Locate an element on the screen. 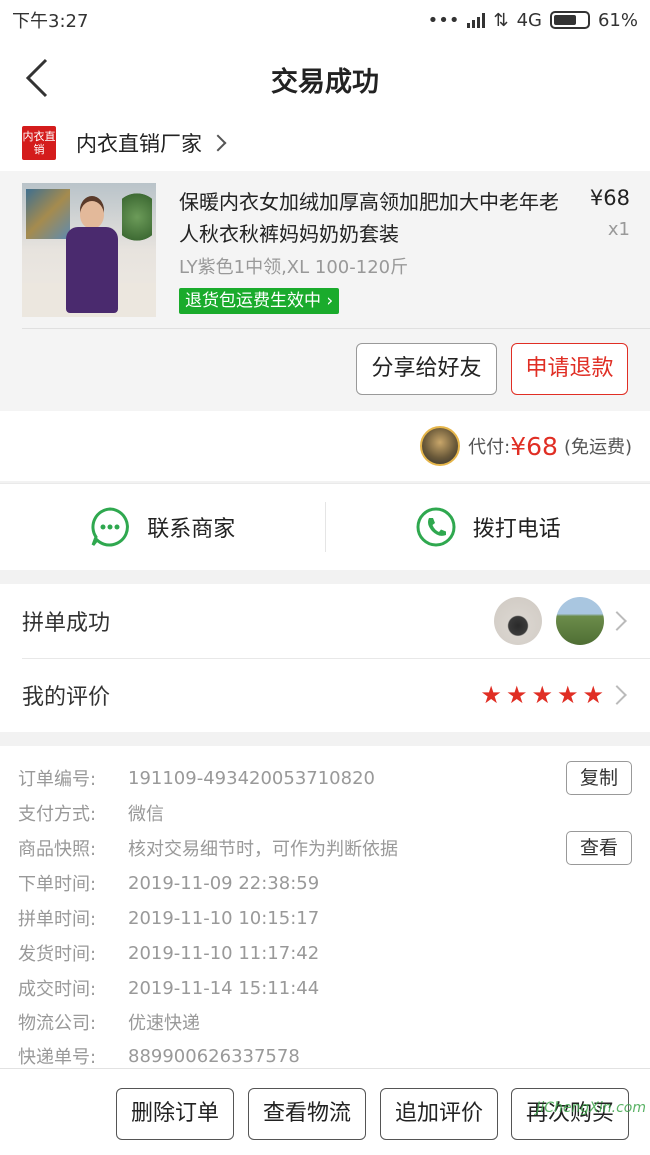  info-row-order-time: 下单时间: 2019-11-09 22:38:59 is located at coordinates (325, 883).